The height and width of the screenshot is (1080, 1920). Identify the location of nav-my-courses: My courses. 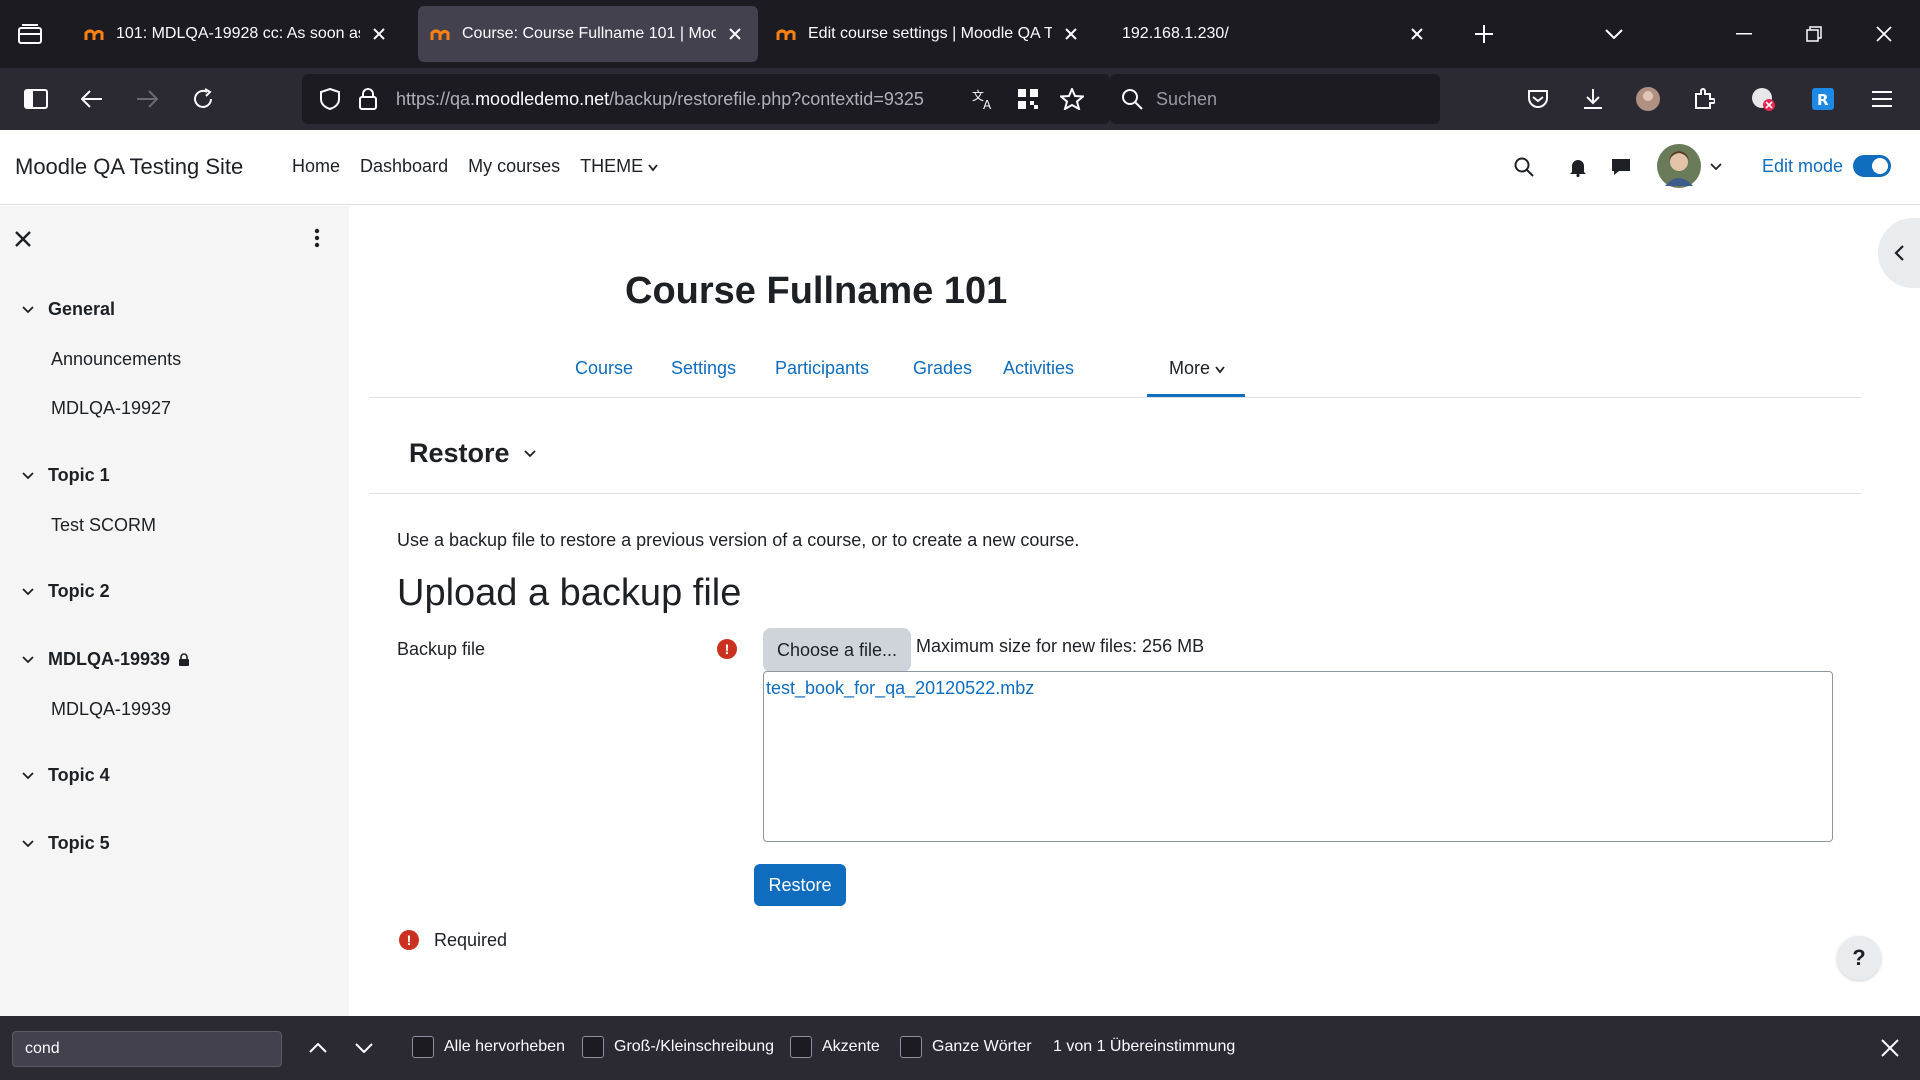
(514, 166).